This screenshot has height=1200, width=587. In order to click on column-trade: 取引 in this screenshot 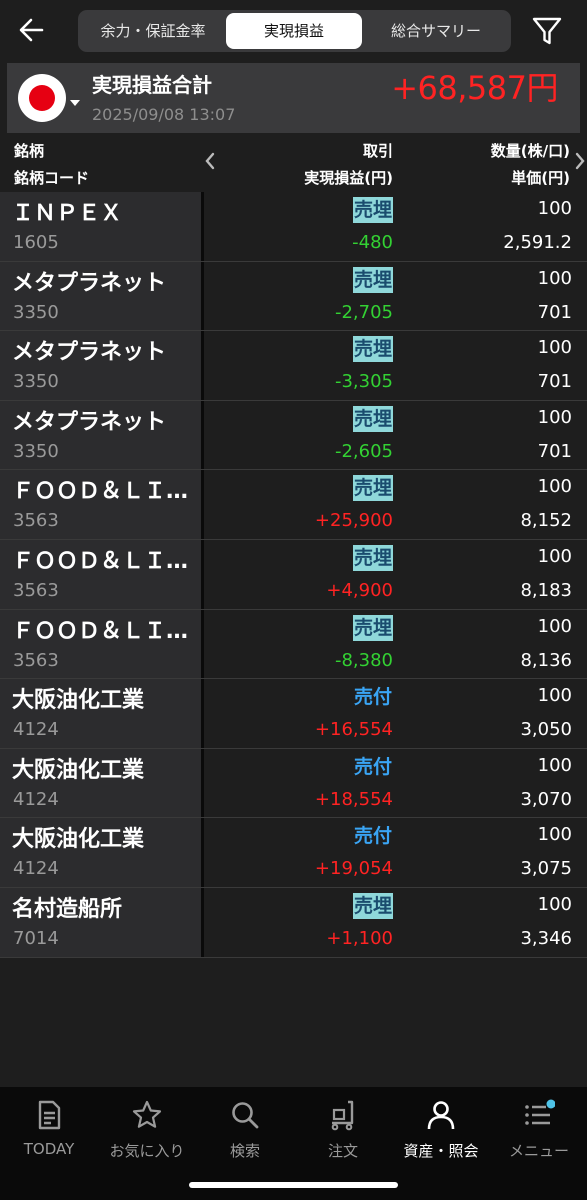, I will do `click(377, 151)`.